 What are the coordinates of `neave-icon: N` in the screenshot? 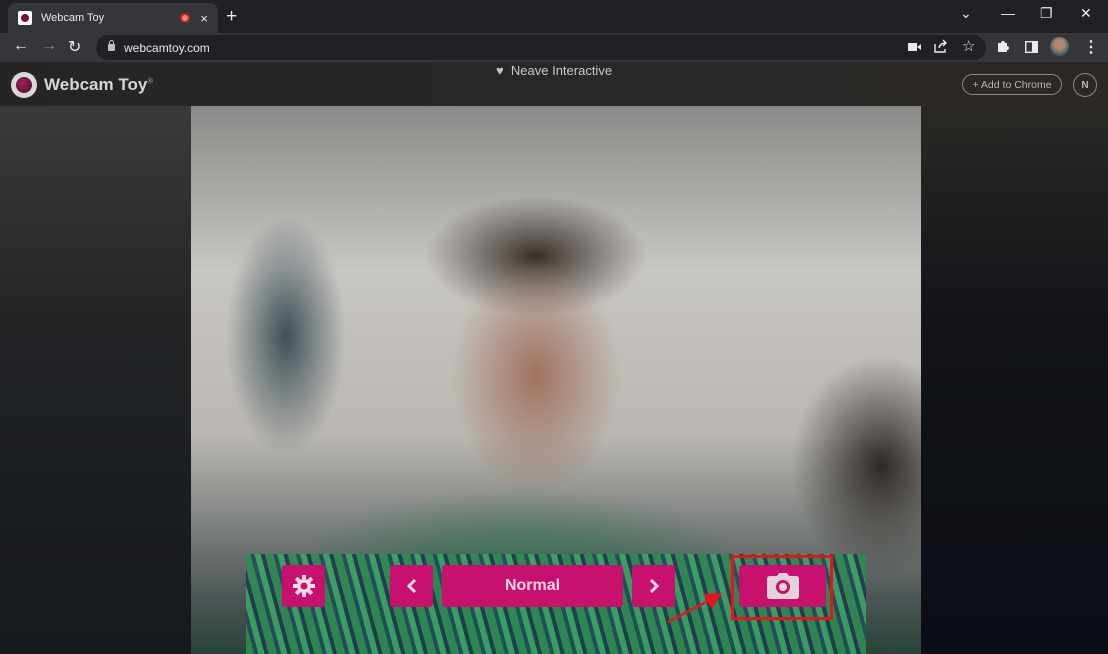 It's located at (1085, 85).